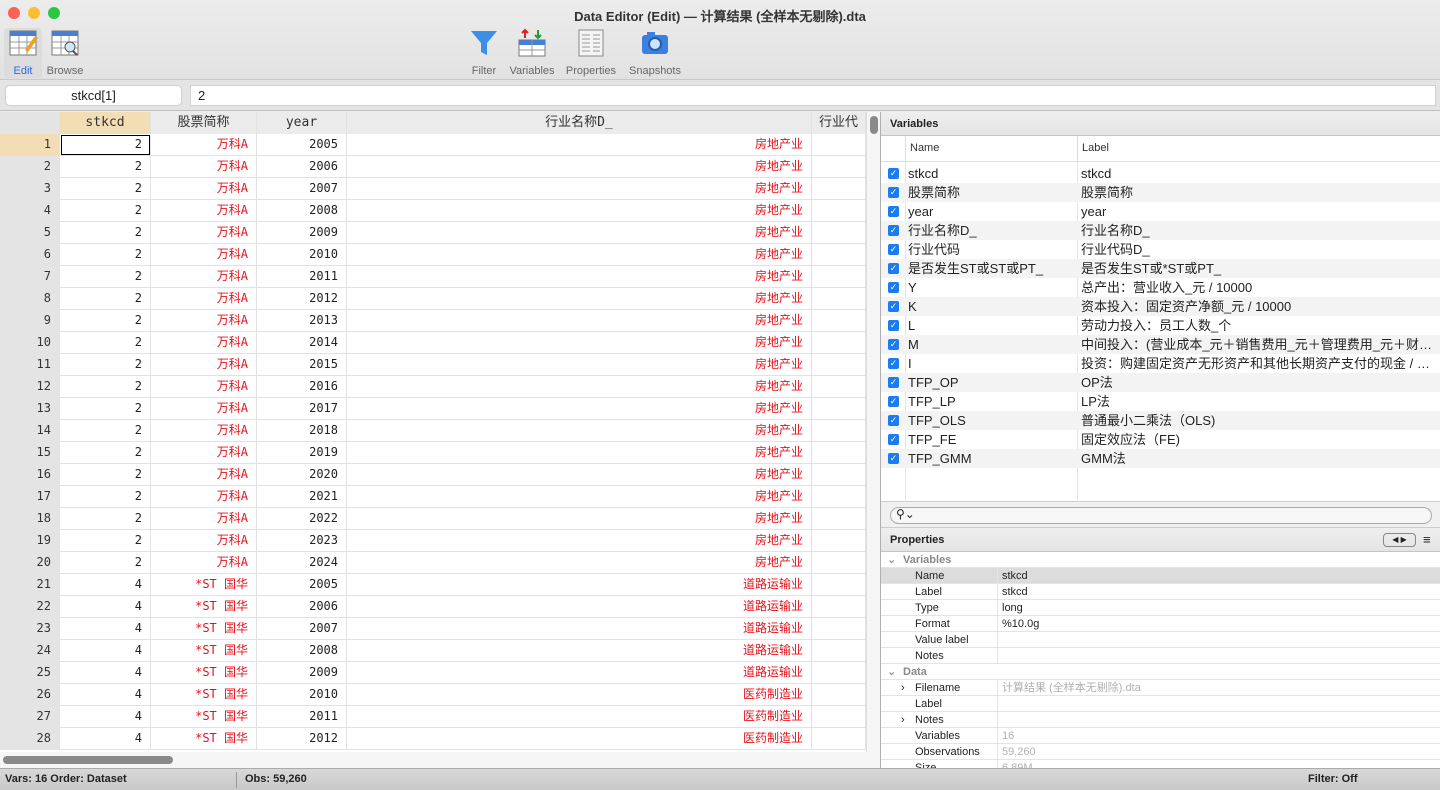 The image size is (1440, 790). I want to click on row-number: 22, so click(30, 607).